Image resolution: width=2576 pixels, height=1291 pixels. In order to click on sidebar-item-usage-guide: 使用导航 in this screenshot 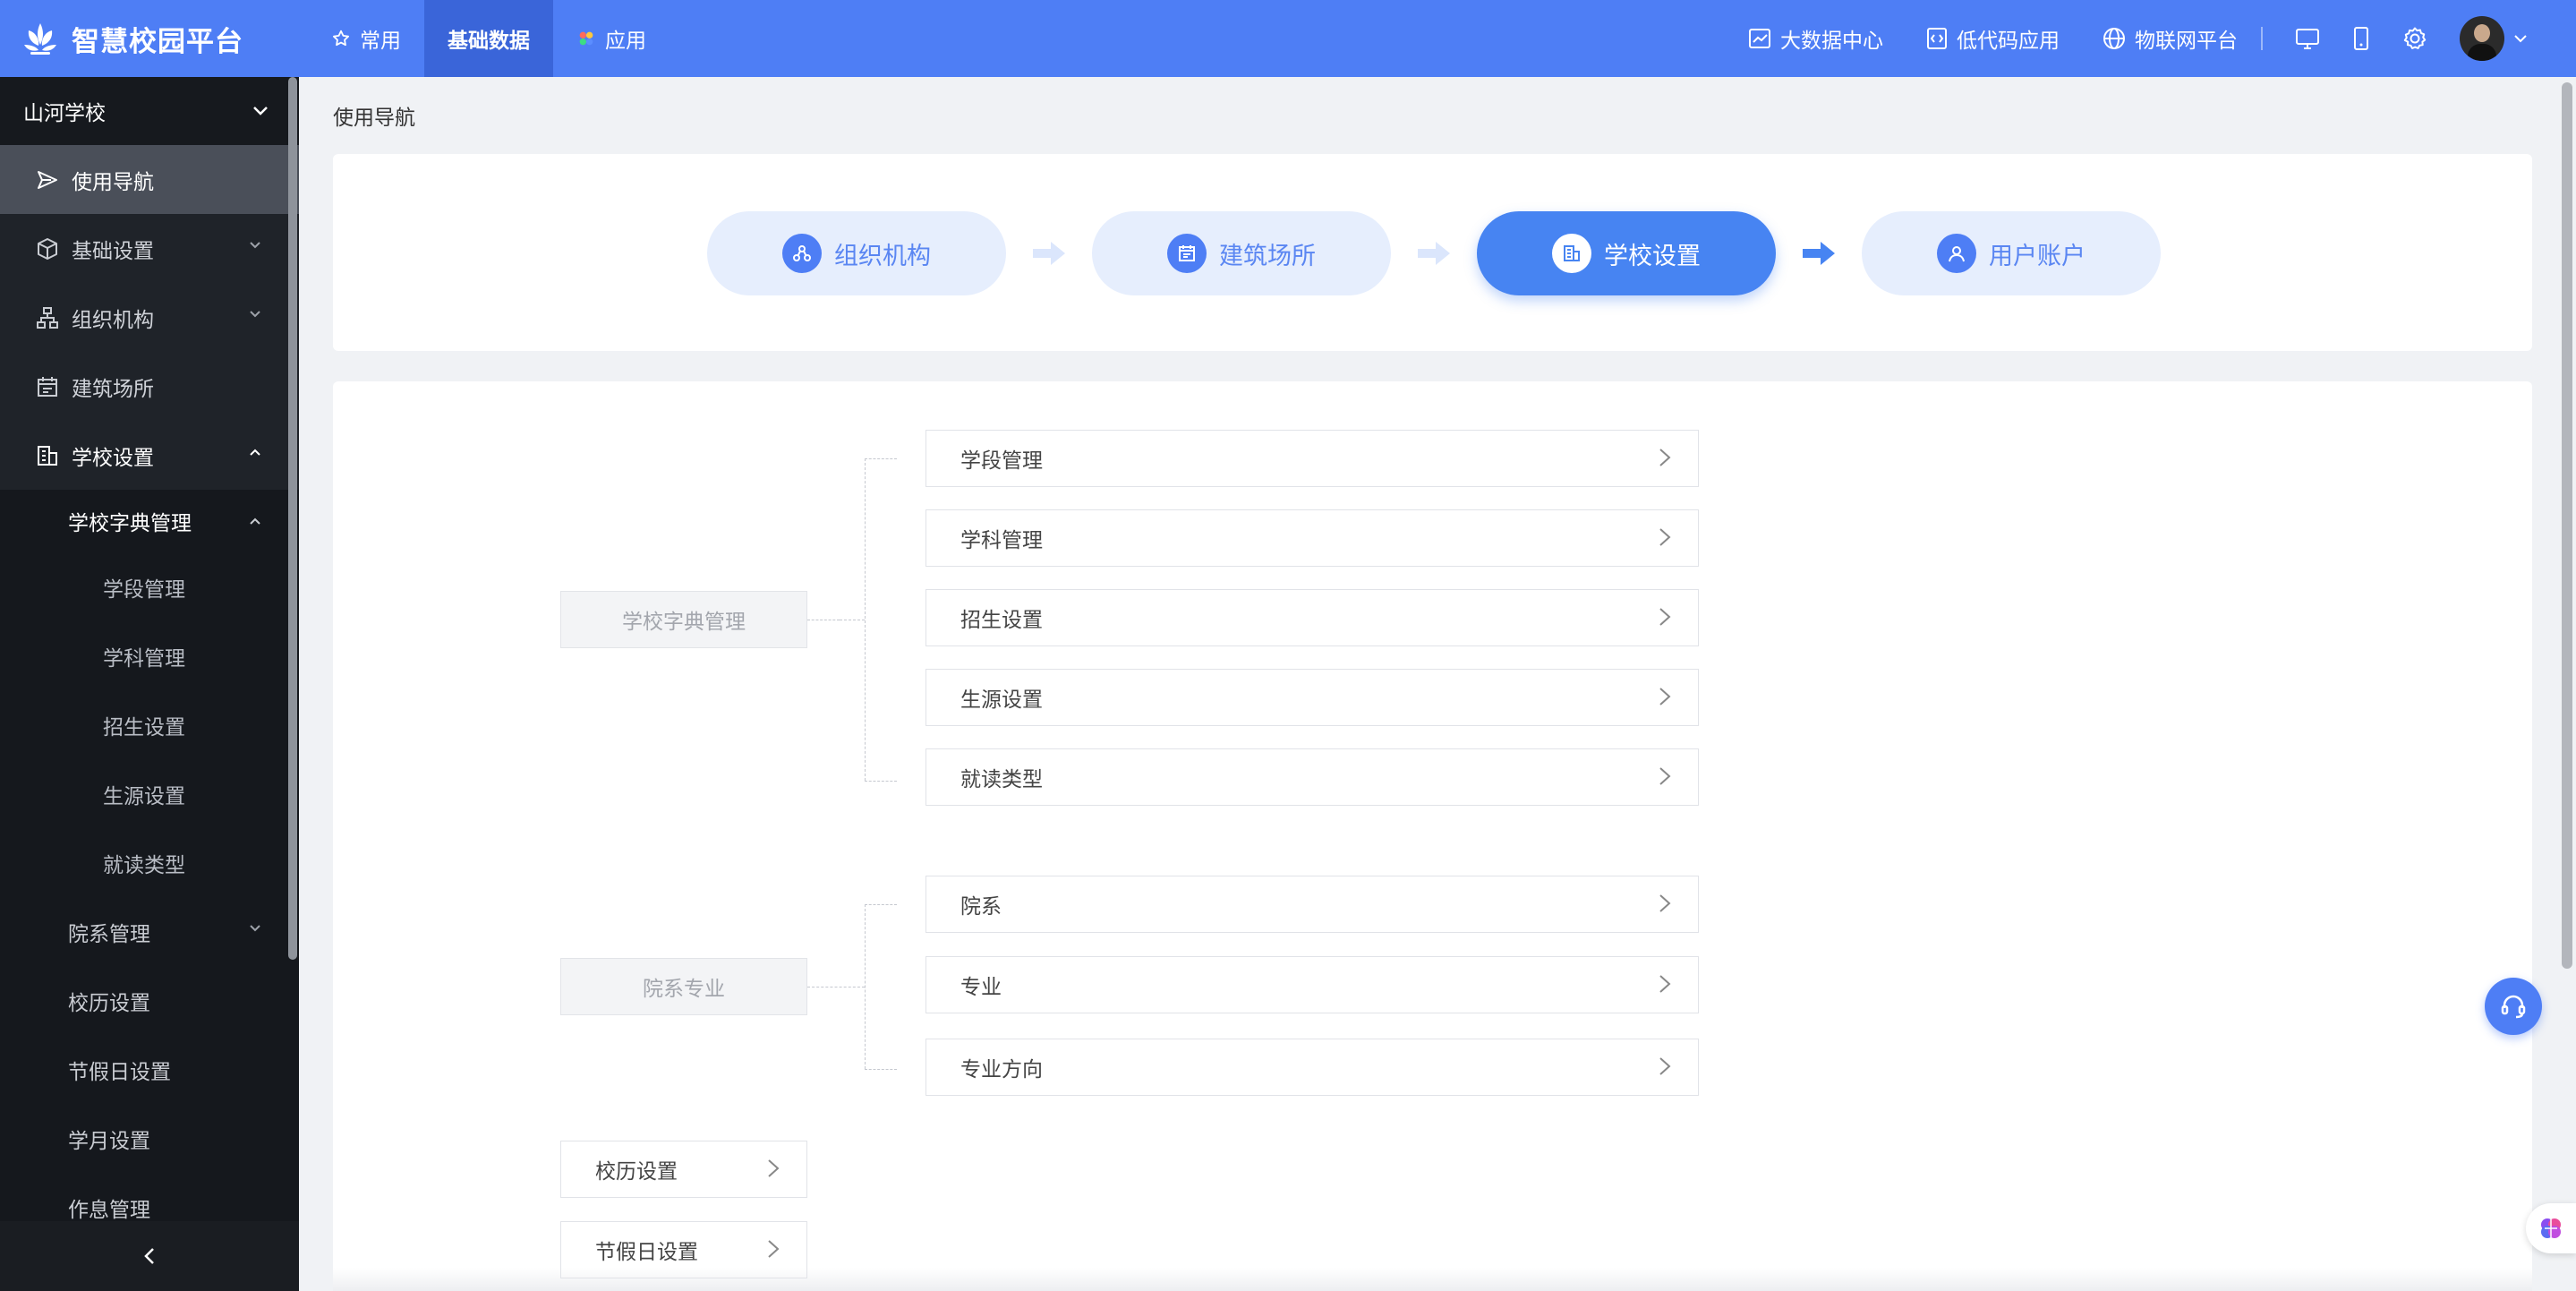, I will do `click(149, 179)`.